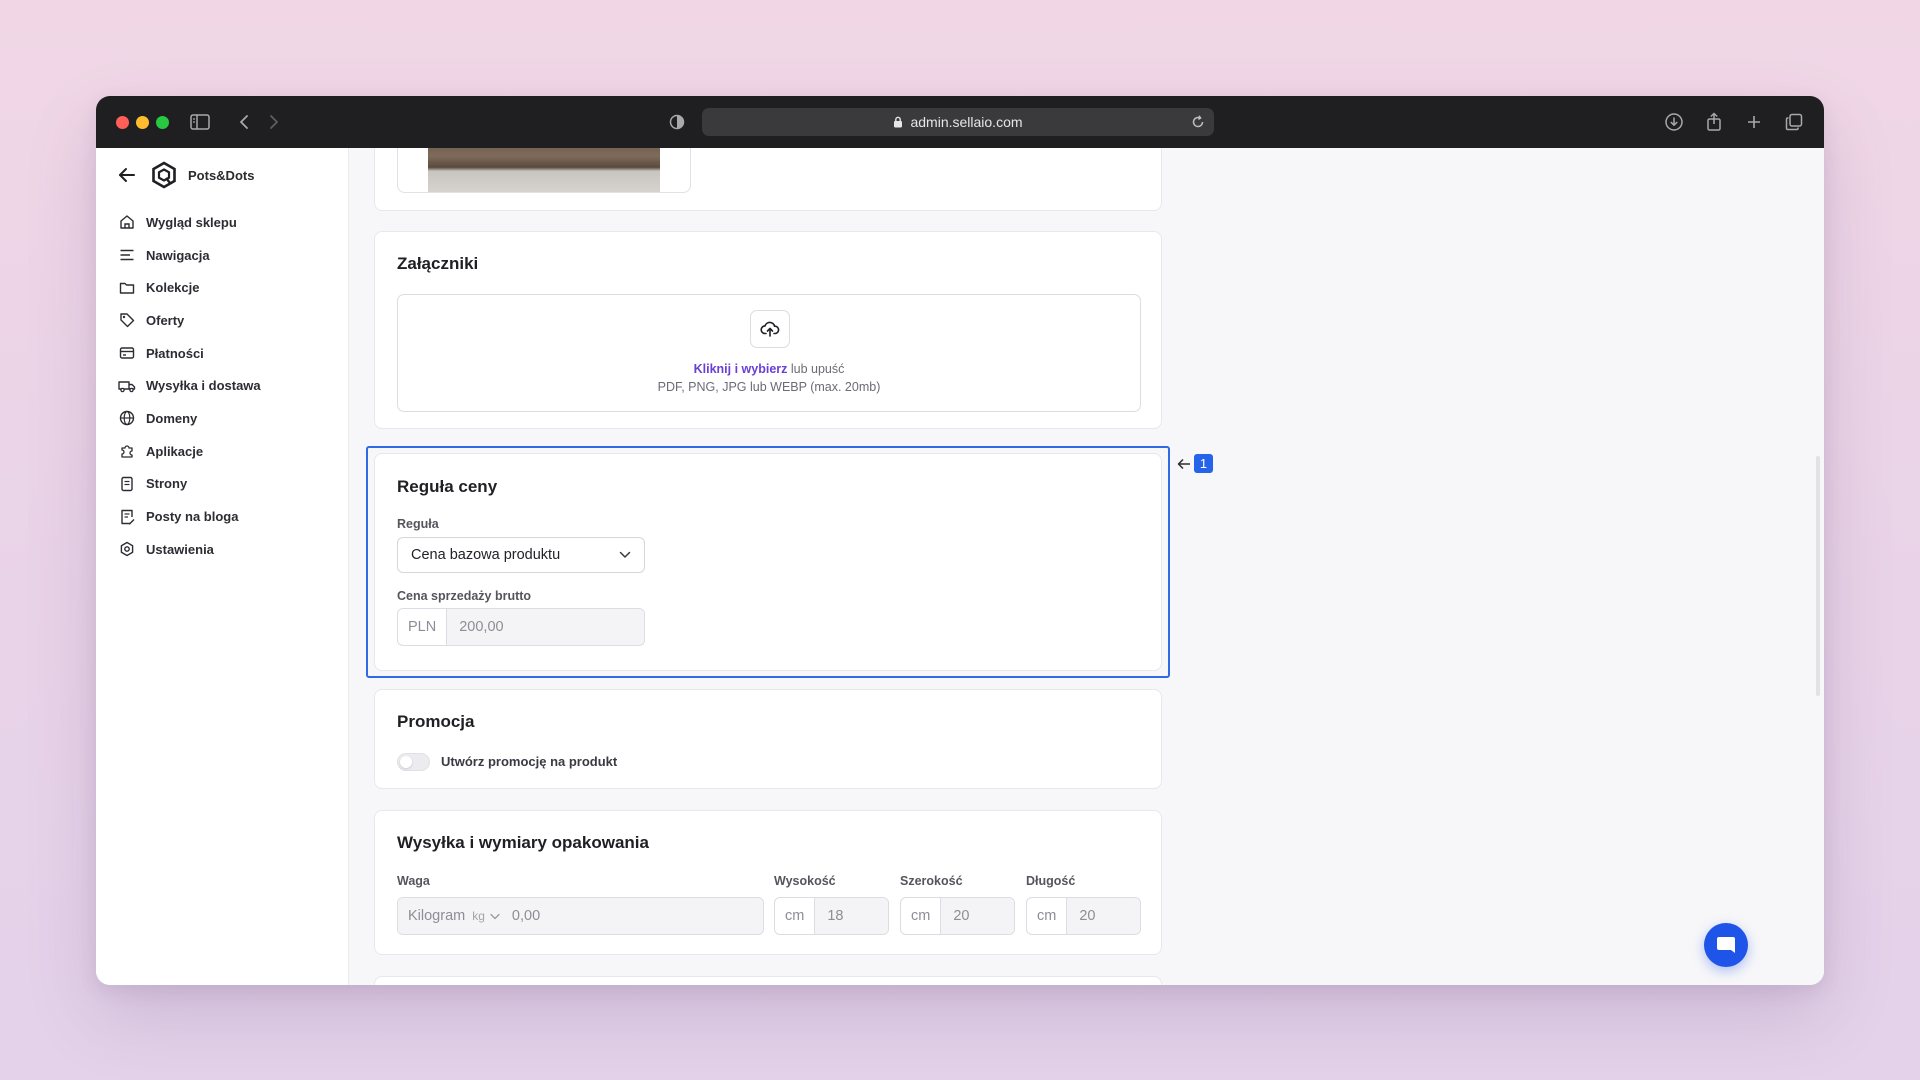  I want to click on maximize-window-button, so click(162, 122).